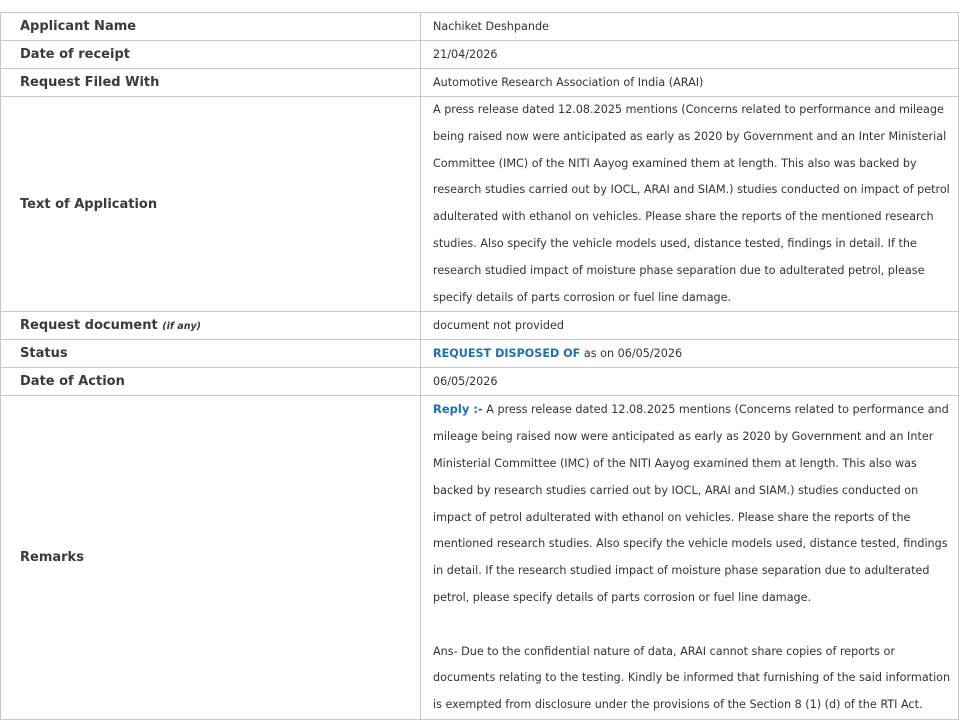  Describe the element at coordinates (210, 204) in the screenshot. I see `row-label: Text of Application` at that location.